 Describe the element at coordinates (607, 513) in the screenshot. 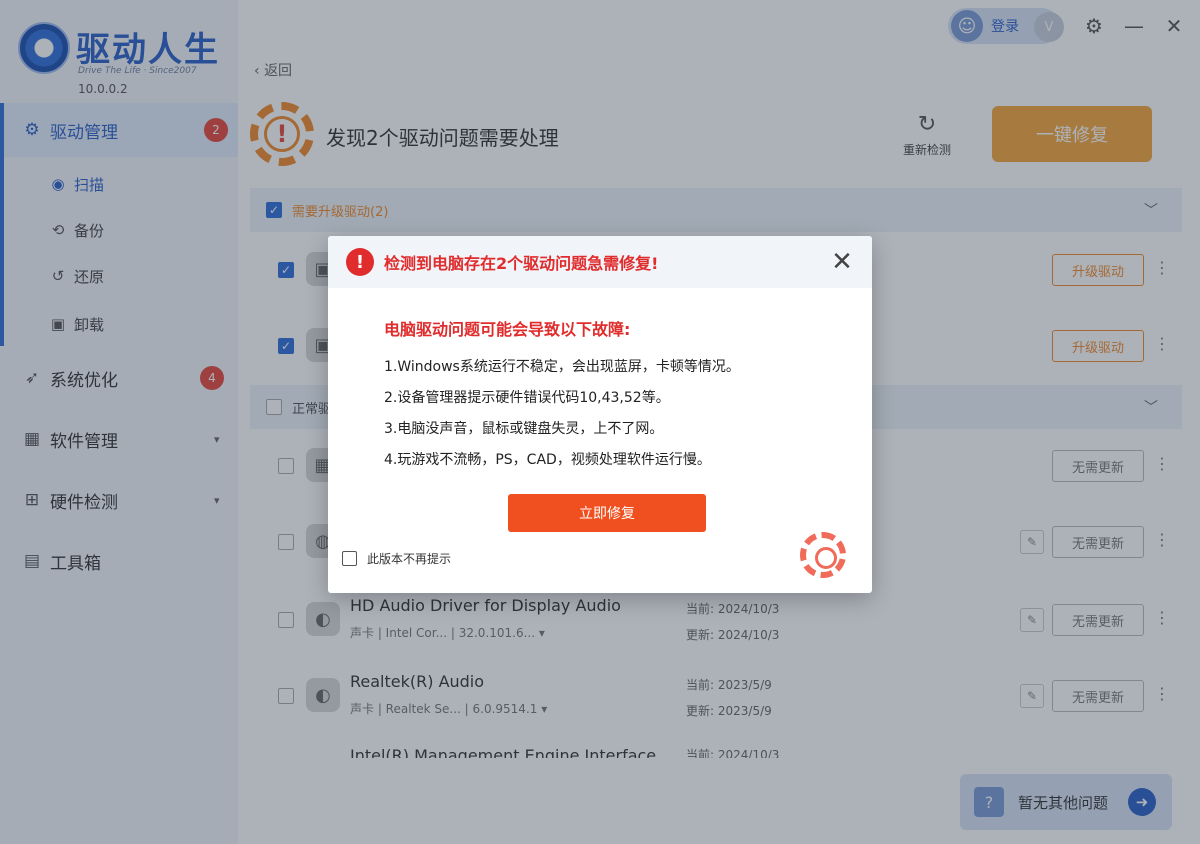

I see `fix-now-button: 立即修复` at that location.